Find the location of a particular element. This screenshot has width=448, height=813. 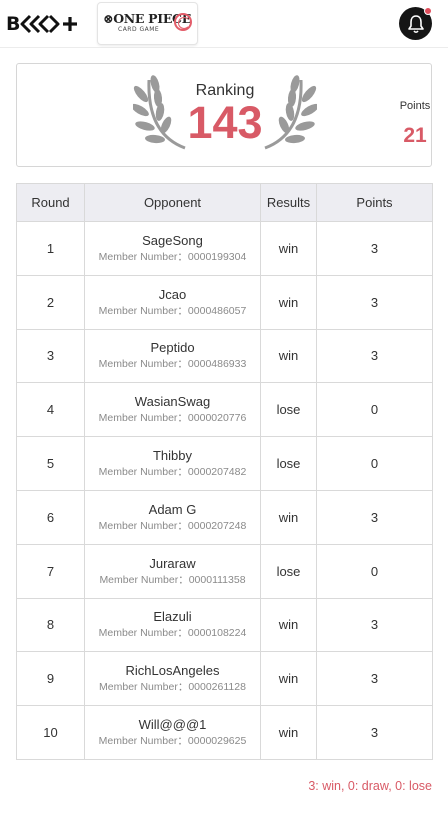

round-cell: 9 is located at coordinates (50, 679).